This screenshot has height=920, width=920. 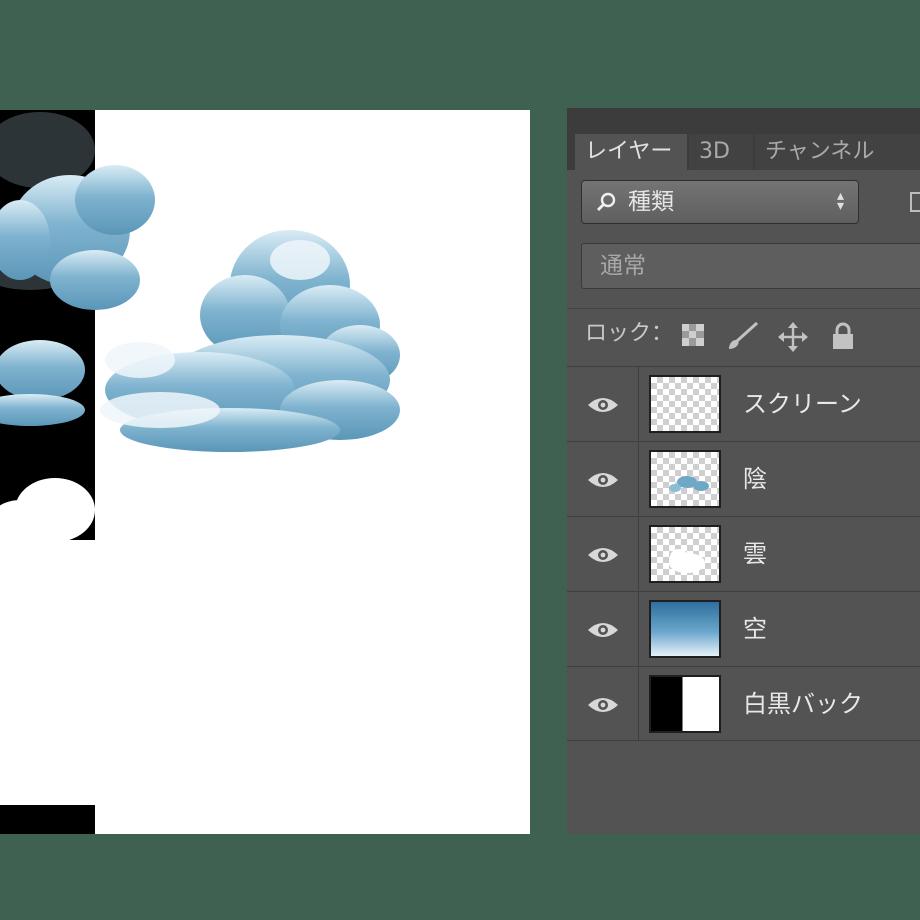 What do you see at coordinates (721, 152) in the screenshot?
I see `tab-3d: 3D` at bounding box center [721, 152].